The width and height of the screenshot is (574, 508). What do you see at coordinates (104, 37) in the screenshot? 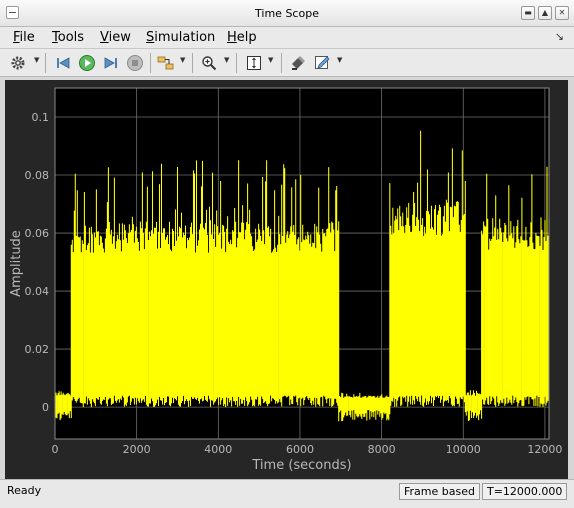
I see `menu-view-mnemonic: V` at bounding box center [104, 37].